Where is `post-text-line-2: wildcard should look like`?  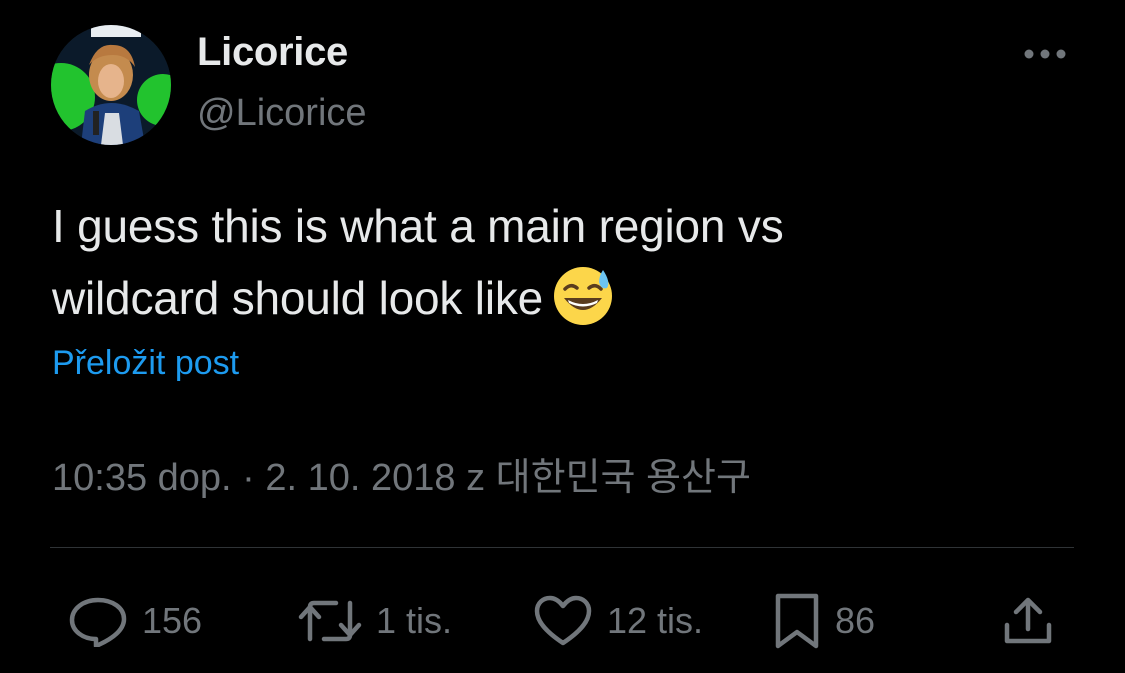 post-text-line-2: wildcard should look like is located at coordinates (552, 298).